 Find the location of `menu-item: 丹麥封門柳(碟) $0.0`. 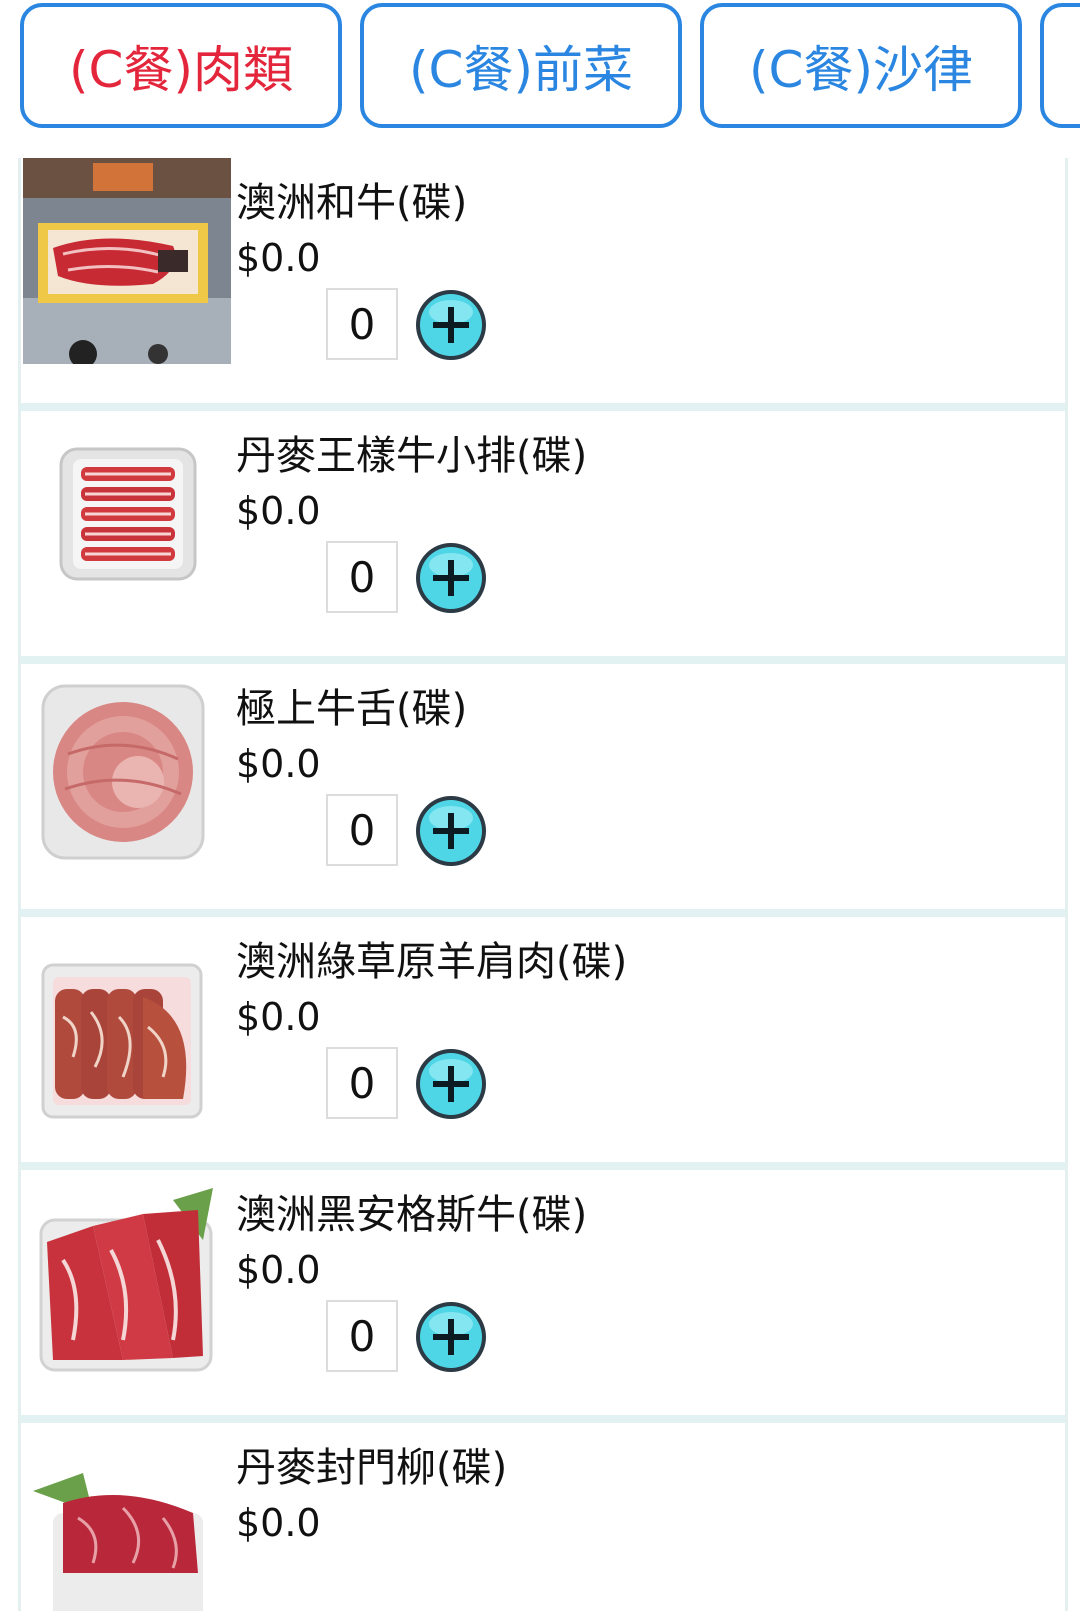

menu-item: 丹麥封門柳(碟) $0.0 is located at coordinates (543, 1517).